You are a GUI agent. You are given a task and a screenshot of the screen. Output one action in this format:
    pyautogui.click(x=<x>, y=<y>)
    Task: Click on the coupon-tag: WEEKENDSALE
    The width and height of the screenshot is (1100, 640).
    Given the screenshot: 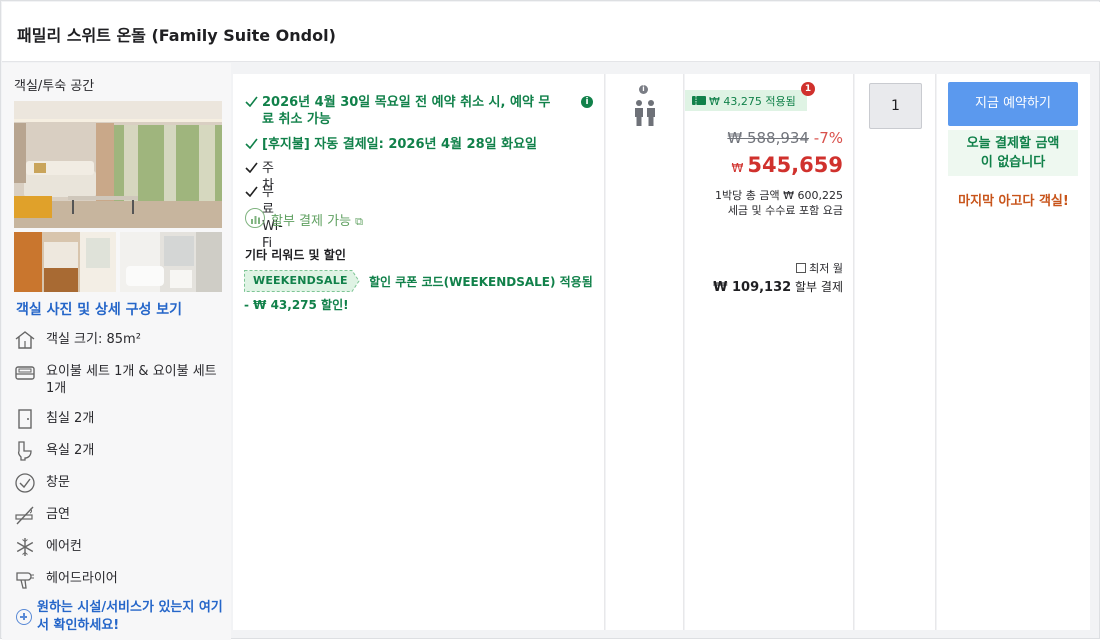 What is the action you would take?
    pyautogui.click(x=302, y=281)
    